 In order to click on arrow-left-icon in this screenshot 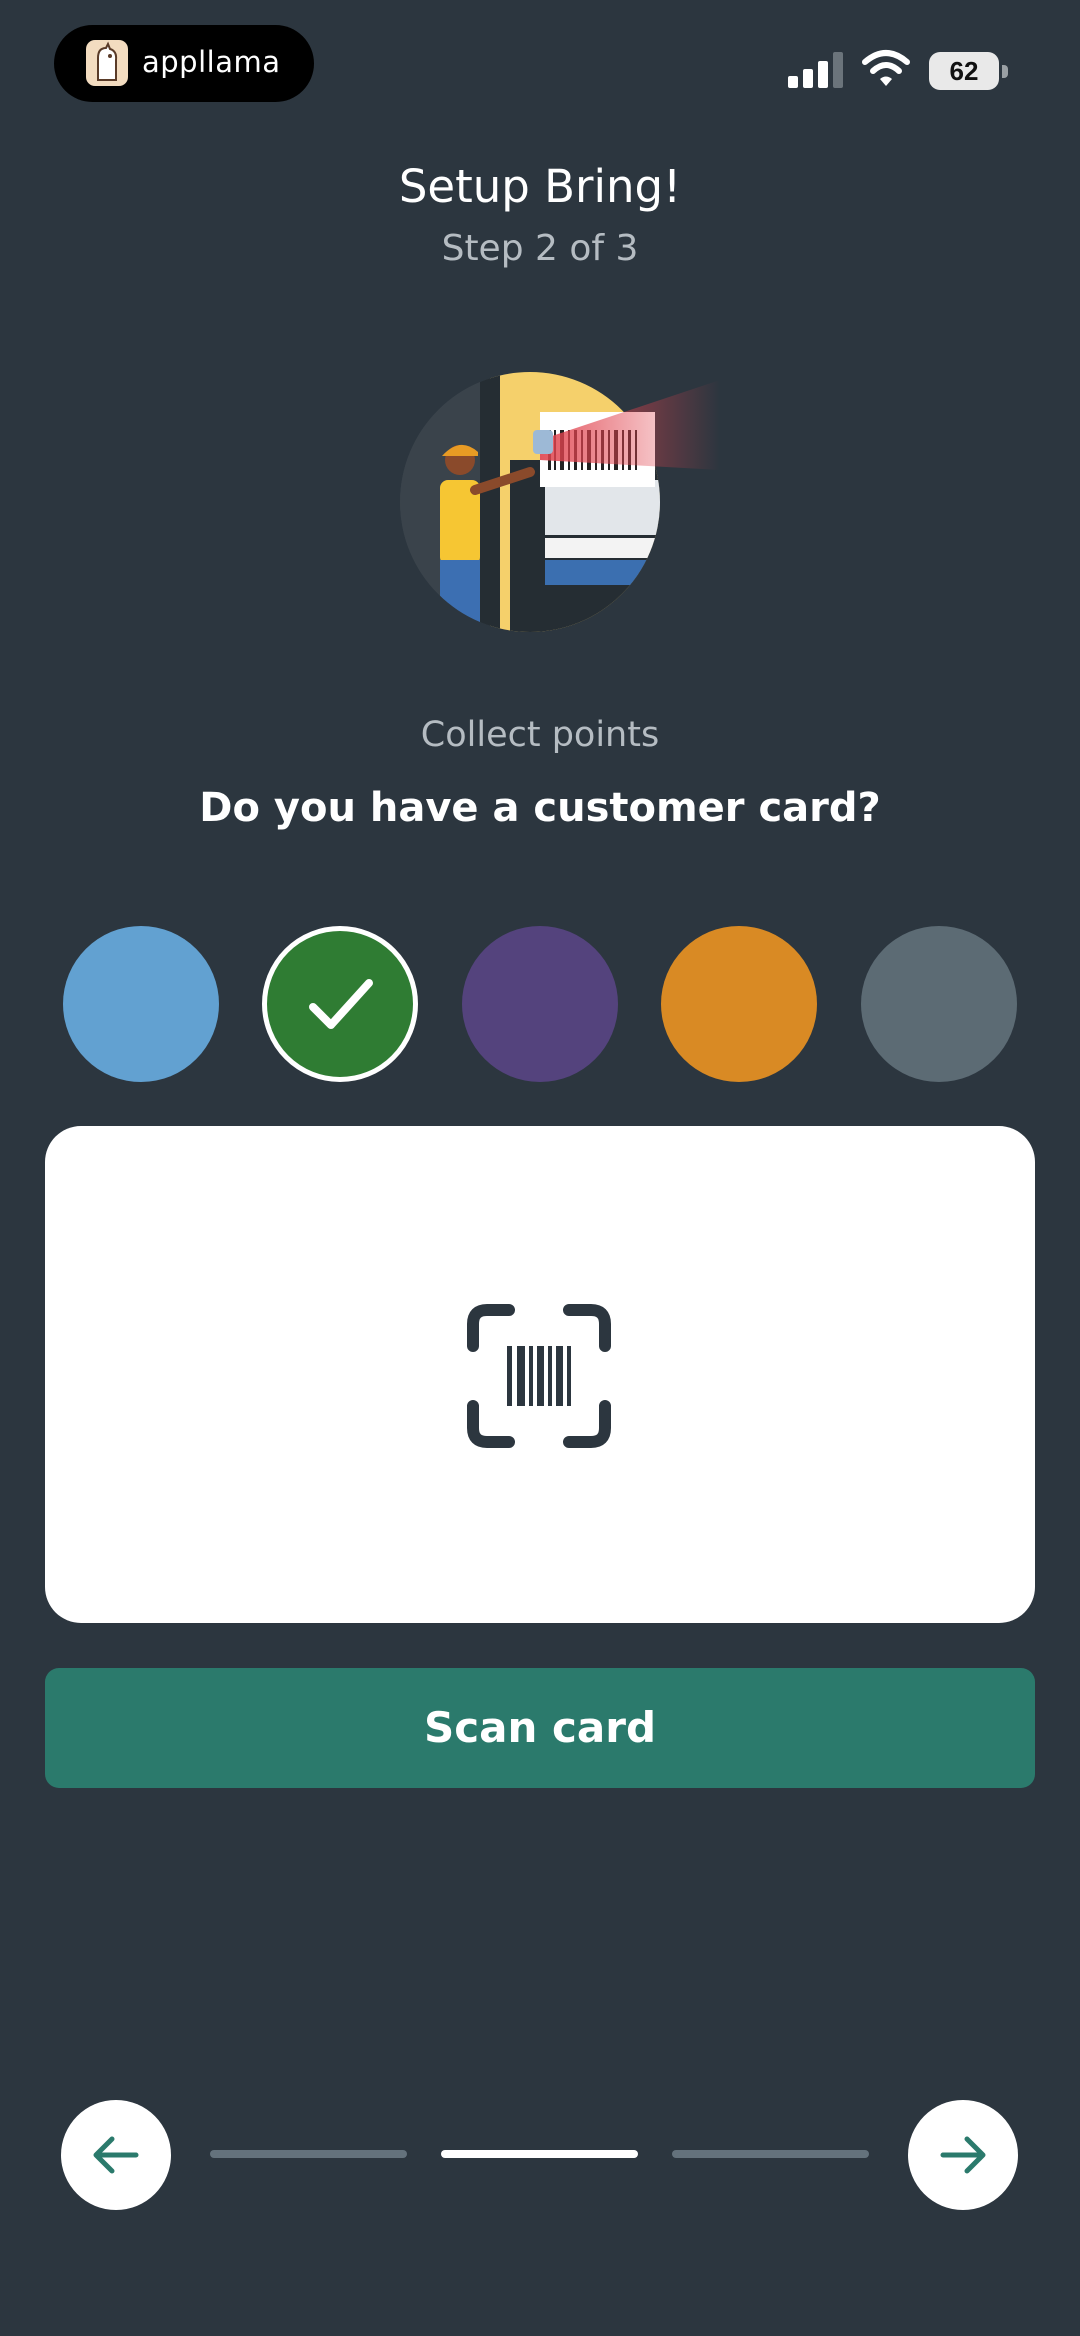, I will do `click(116, 2155)`.